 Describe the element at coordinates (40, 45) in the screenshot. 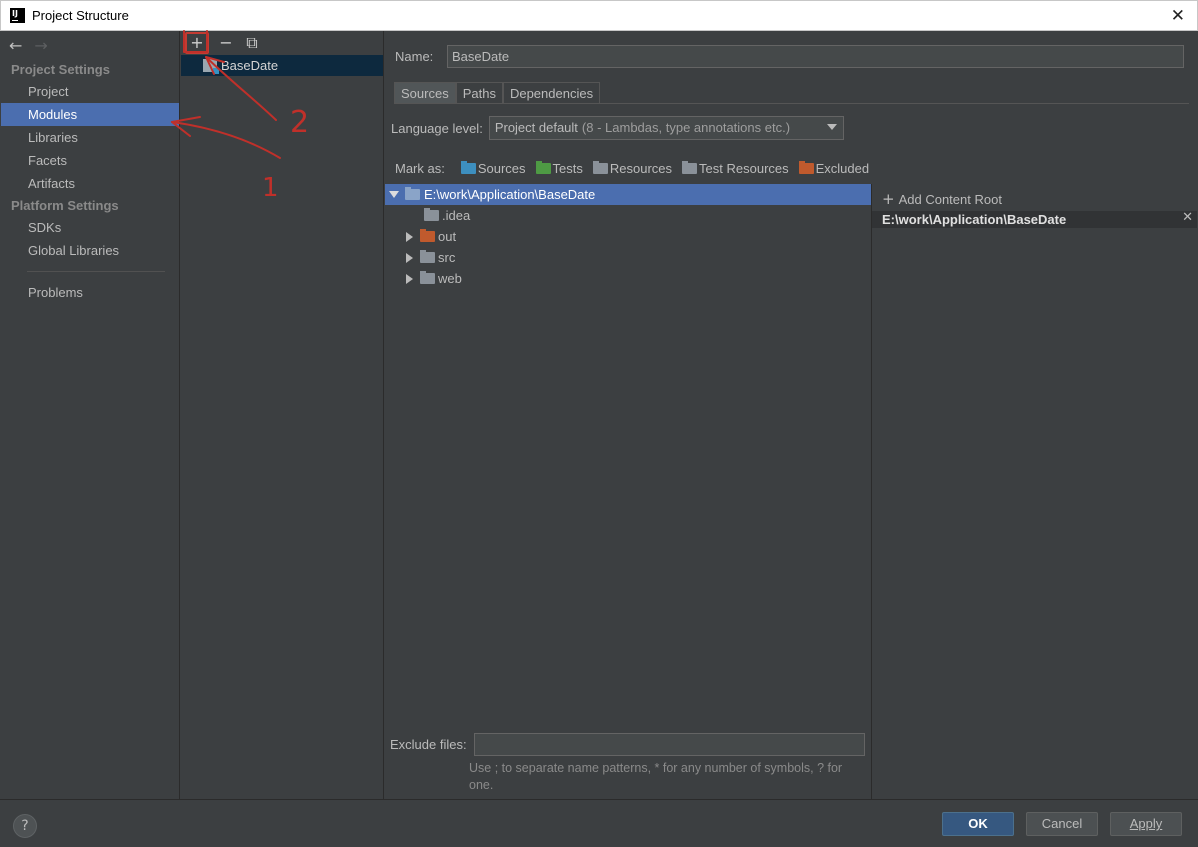

I see `forward-arrow-icon: →` at that location.